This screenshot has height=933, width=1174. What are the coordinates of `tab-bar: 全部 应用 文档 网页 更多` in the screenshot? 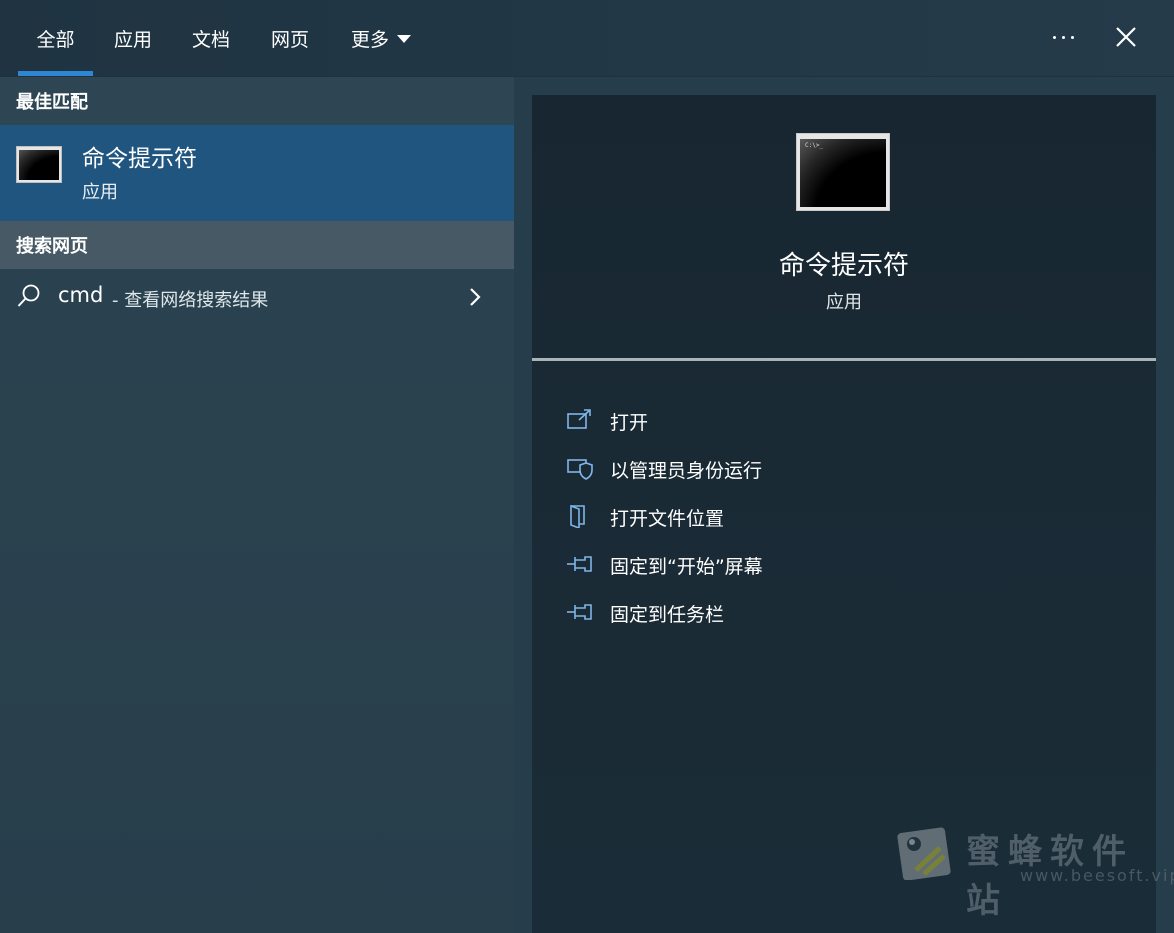 It's located at (587, 38).